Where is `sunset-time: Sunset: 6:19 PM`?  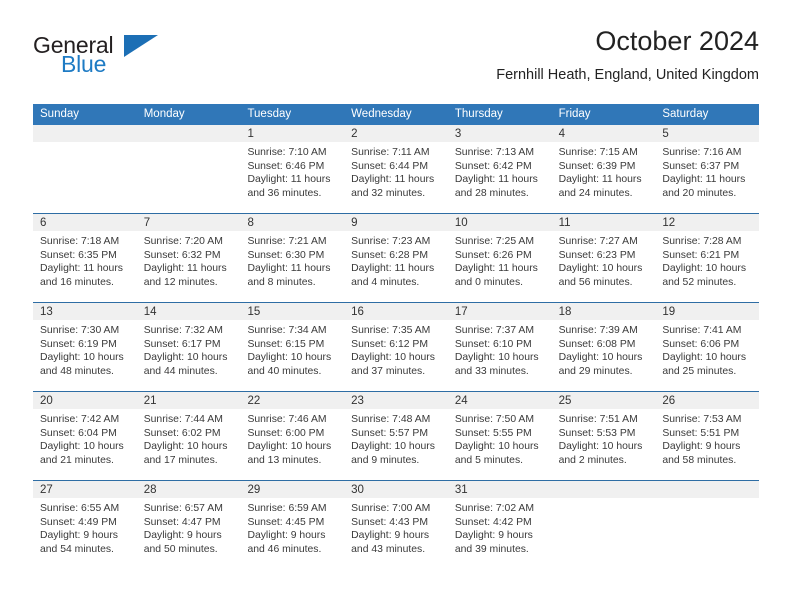
sunset-time: Sunset: 6:19 PM is located at coordinates (78, 344).